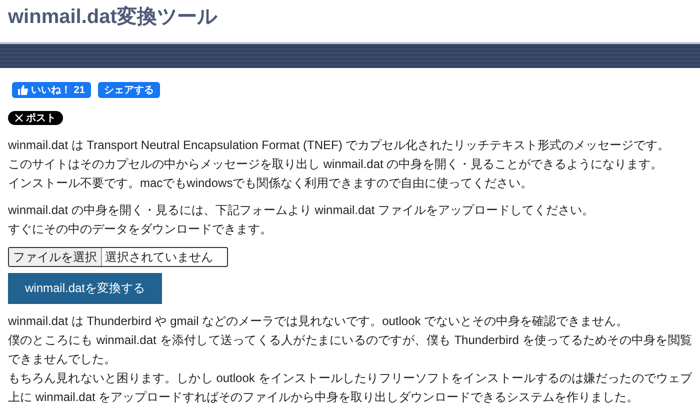  What do you see at coordinates (302, 220) in the screenshot?
I see `paragraph: winmail.dat の中身を開く・見るには、下記フォームより winmail.dat ファイルをアップロードしてください。 すぐにその中のデータをダウンロードできます。` at bounding box center [302, 220].